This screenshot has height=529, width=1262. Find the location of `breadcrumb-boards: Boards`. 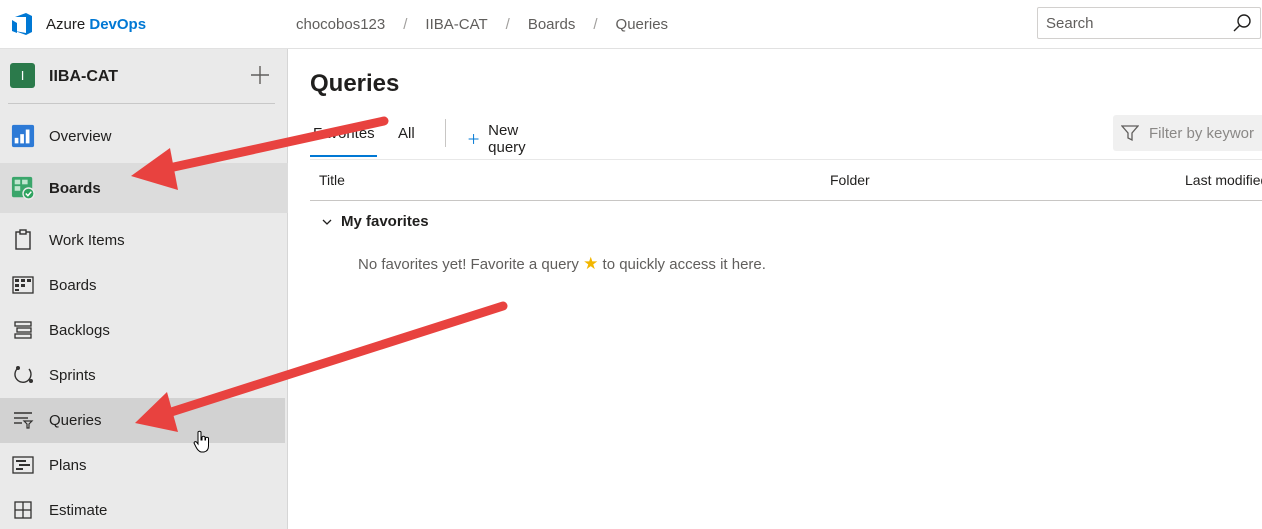

breadcrumb-boards: Boards is located at coordinates (552, 24).